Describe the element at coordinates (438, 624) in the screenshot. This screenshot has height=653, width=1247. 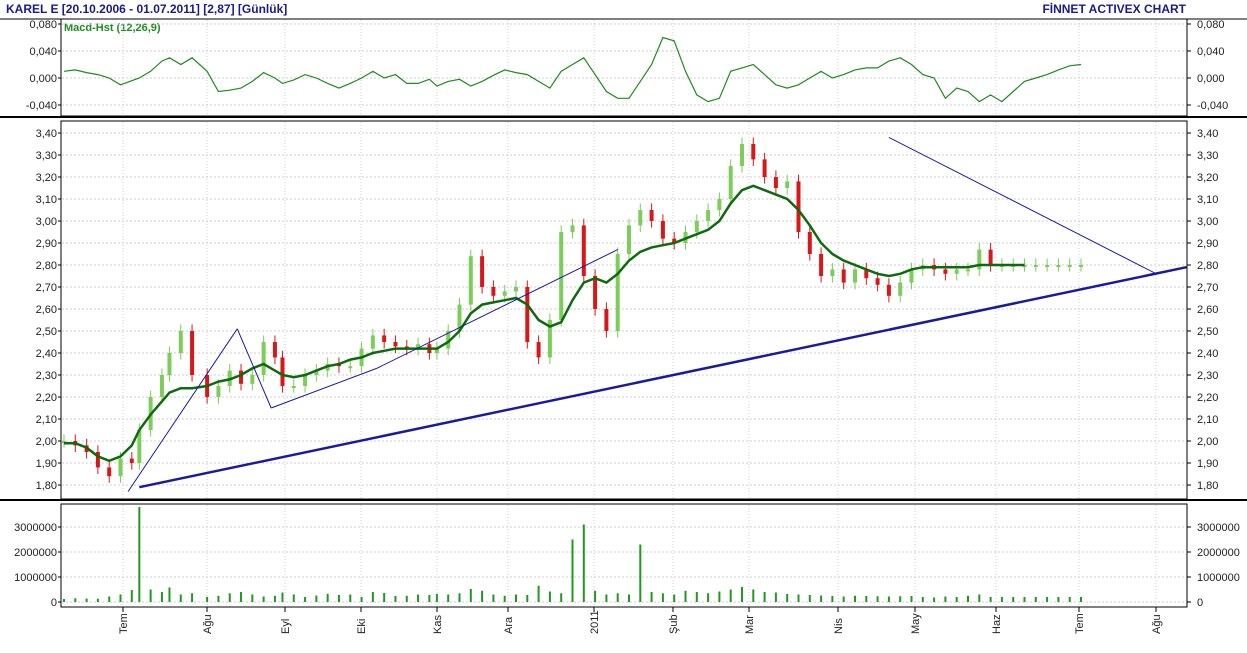
I see `month-label: Kas` at that location.